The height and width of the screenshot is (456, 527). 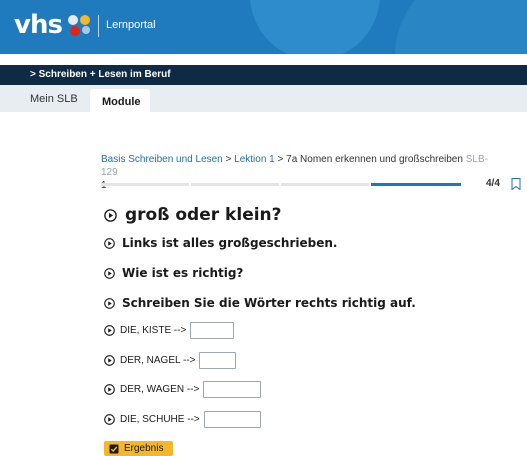 I want to click on instruction-line: Links ist alles großgeschrieben., so click(x=220, y=243).